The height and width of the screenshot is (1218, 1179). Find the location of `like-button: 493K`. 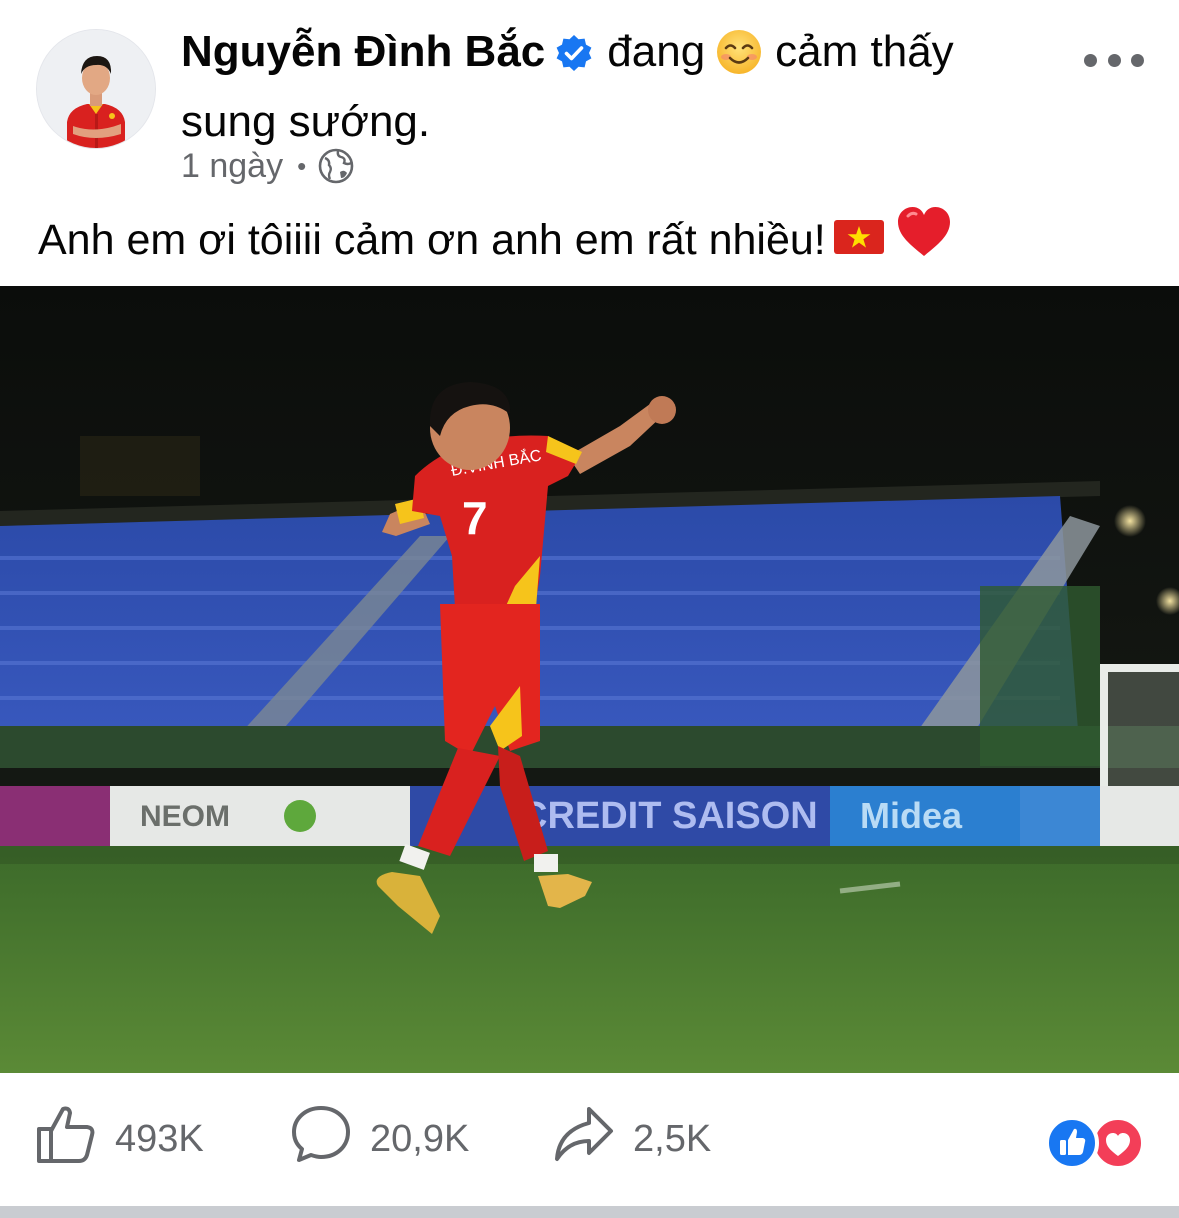

like-button: 493K is located at coordinates (119, 1139).